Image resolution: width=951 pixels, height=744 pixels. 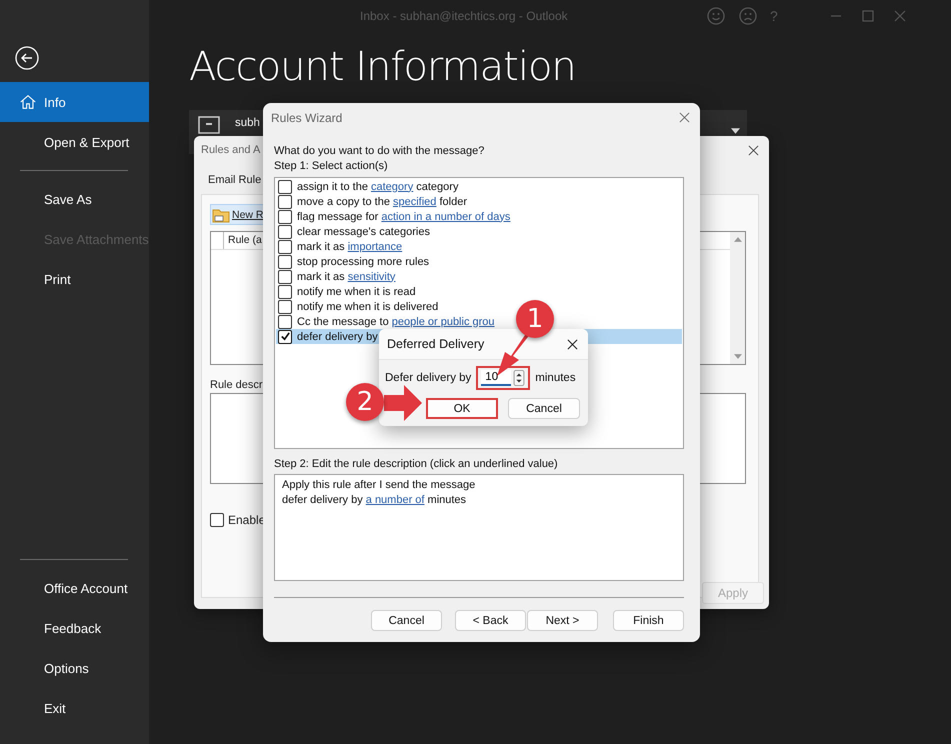 What do you see at coordinates (382, 202) in the screenshot?
I see `action-text: move a copy to the specified folder` at bounding box center [382, 202].